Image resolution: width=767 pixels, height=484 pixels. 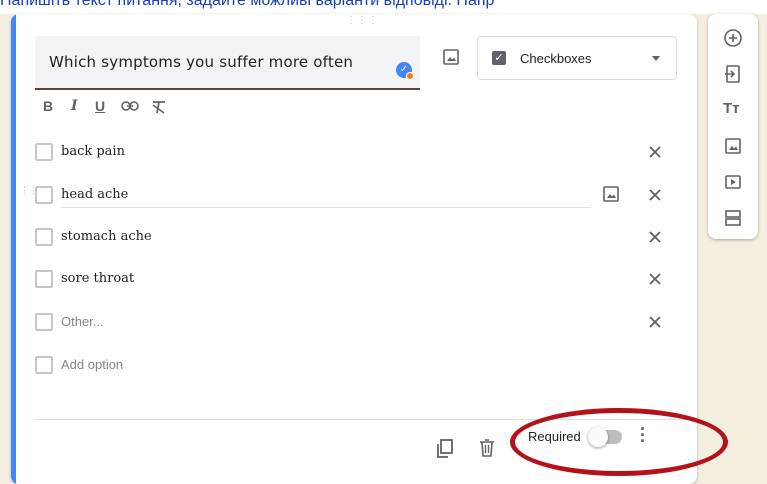 I want to click on delete-icon, so click(x=487, y=448).